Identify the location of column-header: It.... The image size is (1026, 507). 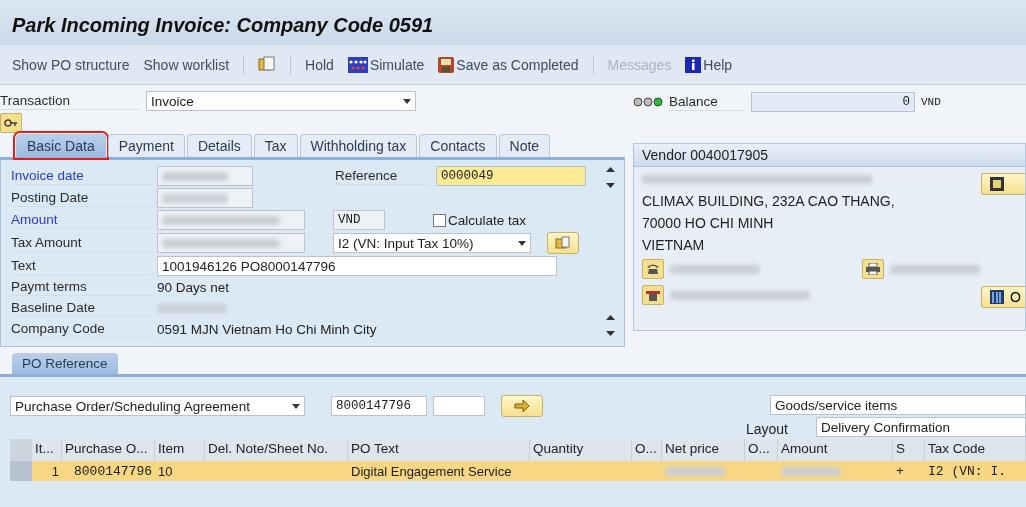
(47, 450).